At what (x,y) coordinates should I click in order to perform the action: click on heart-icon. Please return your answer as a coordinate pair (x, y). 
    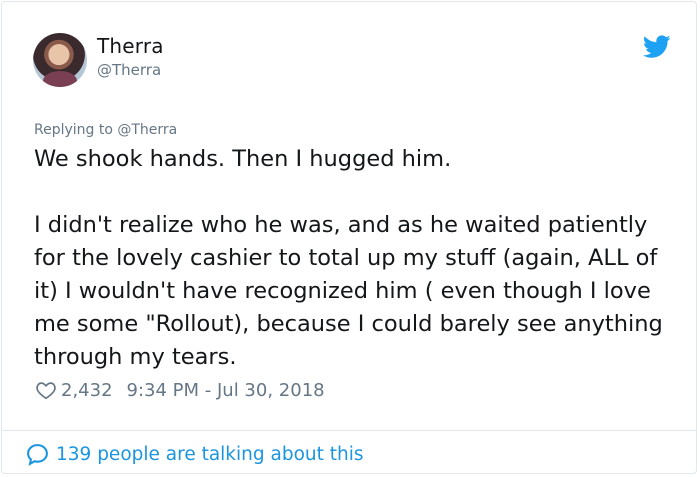
    Looking at the image, I should click on (46, 390).